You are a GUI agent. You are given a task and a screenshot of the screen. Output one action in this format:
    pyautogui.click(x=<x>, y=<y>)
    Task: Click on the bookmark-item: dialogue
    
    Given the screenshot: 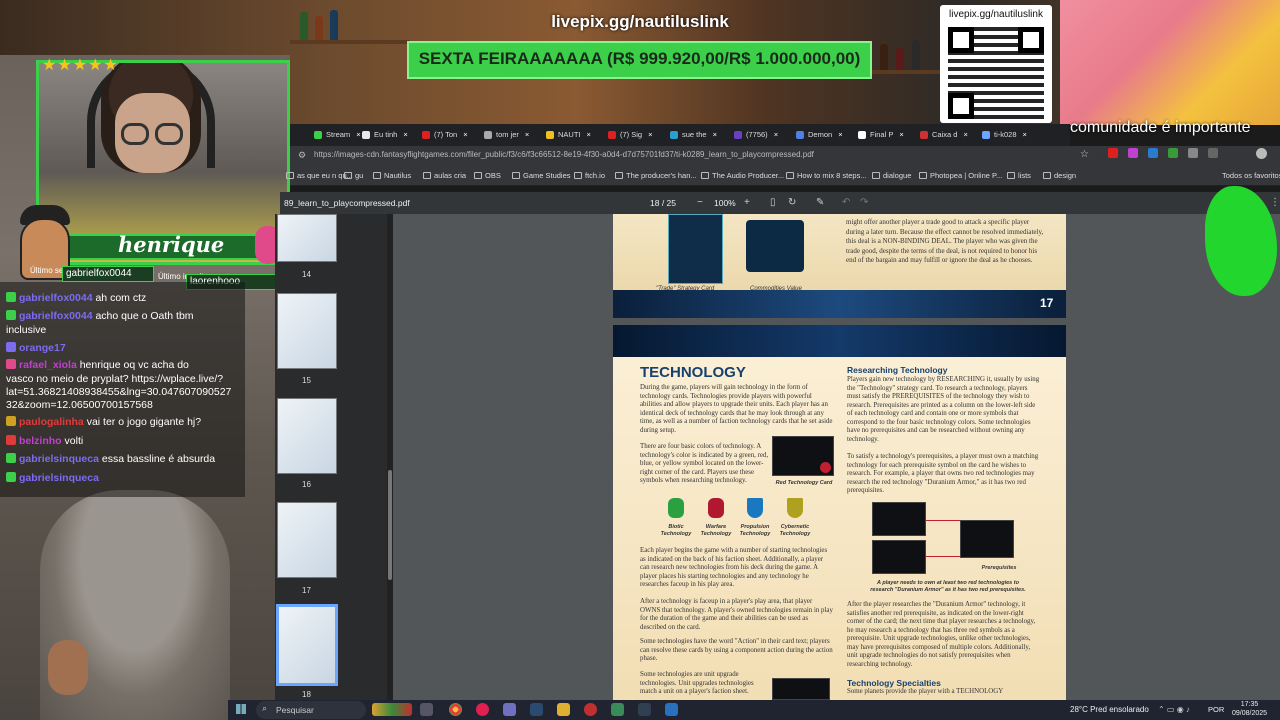 What is the action you would take?
    pyautogui.click(x=891, y=175)
    